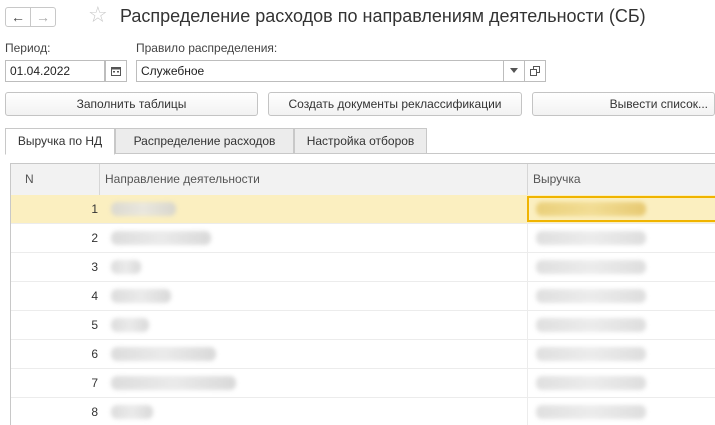 This screenshot has height=425, width=715. I want to click on row-number: 2, so click(94, 238).